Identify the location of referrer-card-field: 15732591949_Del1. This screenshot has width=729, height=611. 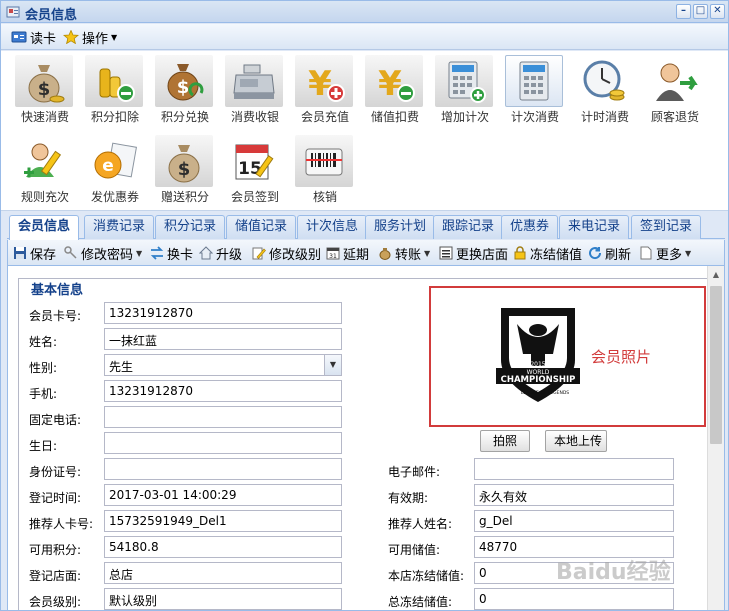
(223, 521).